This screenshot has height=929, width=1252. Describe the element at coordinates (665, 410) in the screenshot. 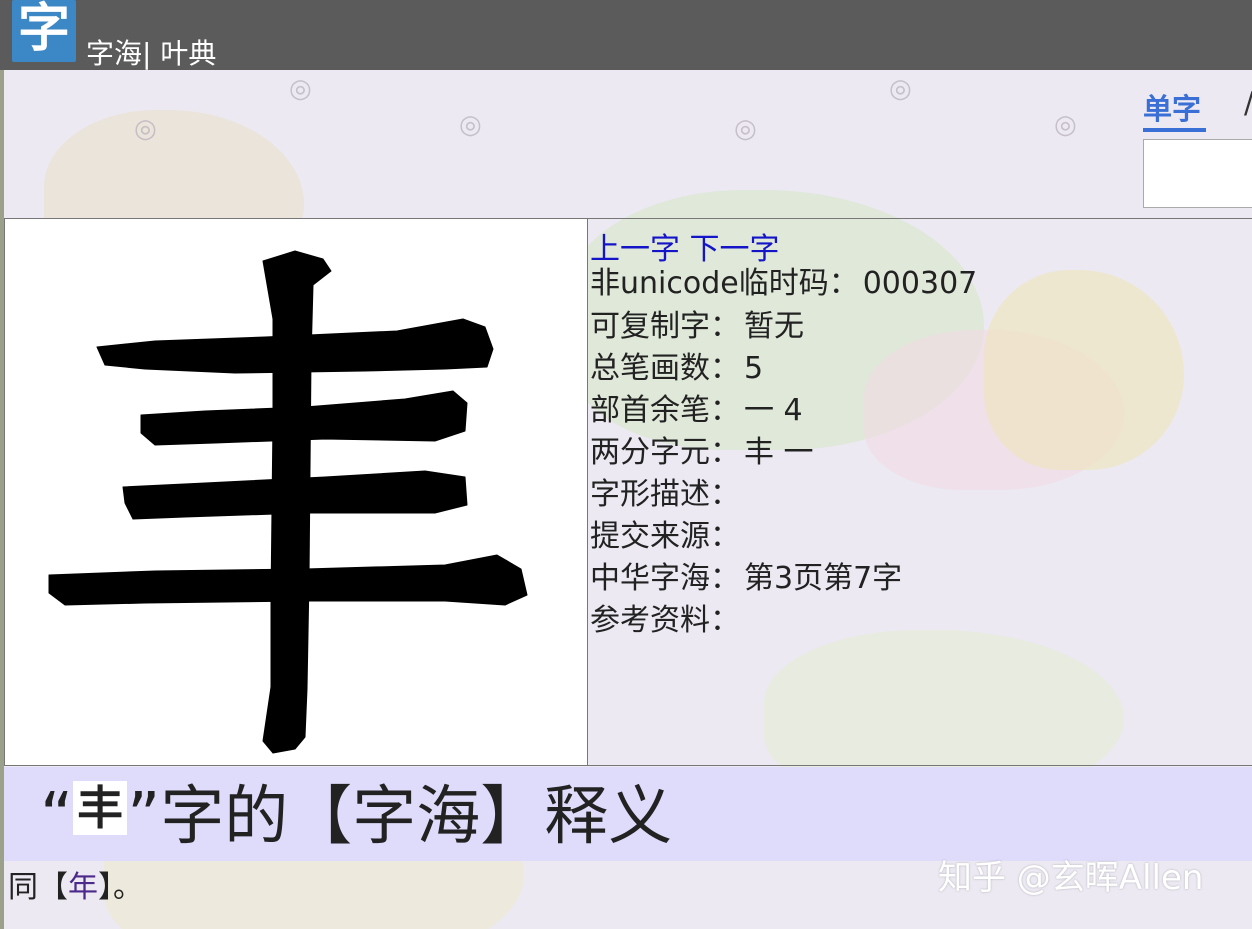

I see `info-label: 部首余笔：` at that location.